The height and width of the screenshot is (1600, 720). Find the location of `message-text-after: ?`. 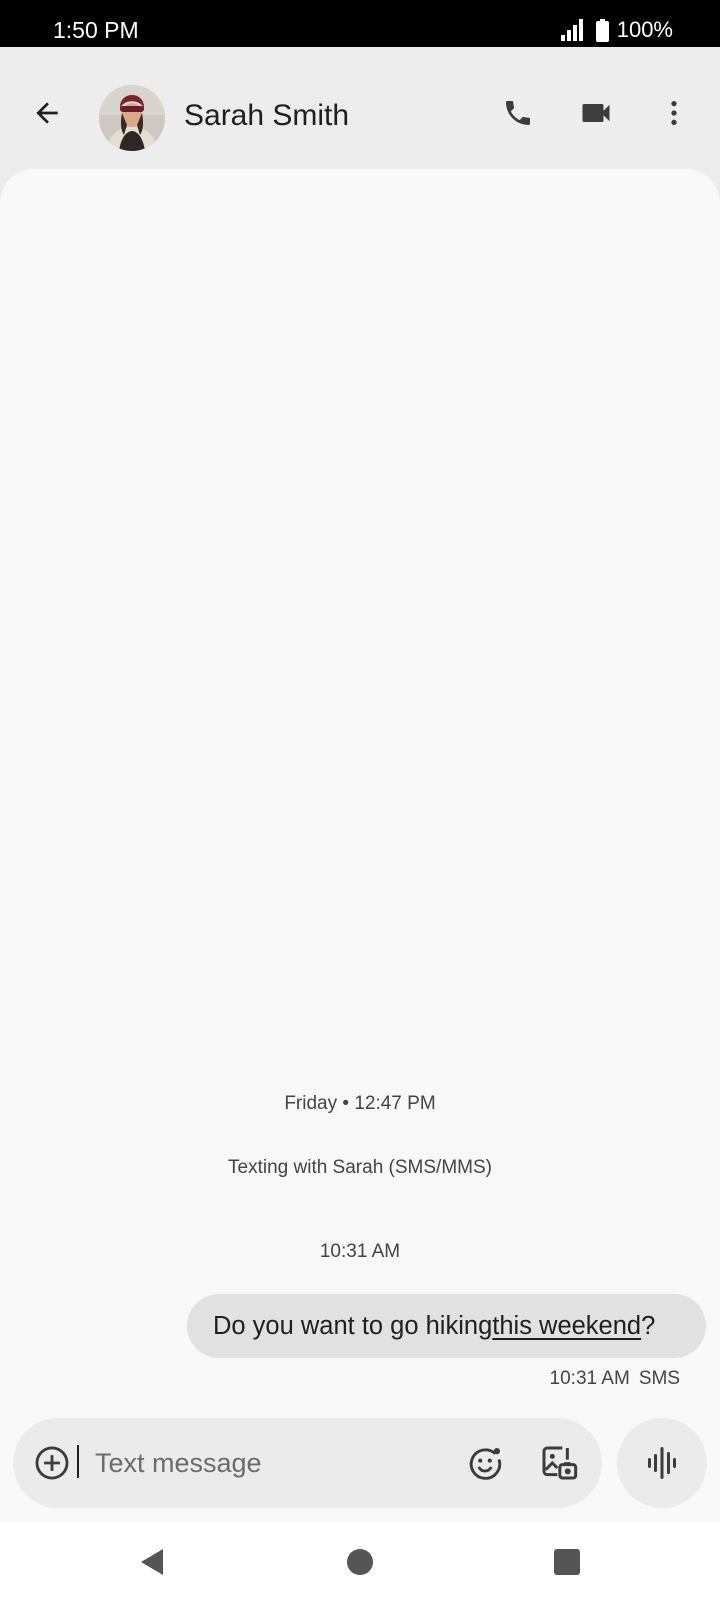

message-text-after: ? is located at coordinates (648, 1325).